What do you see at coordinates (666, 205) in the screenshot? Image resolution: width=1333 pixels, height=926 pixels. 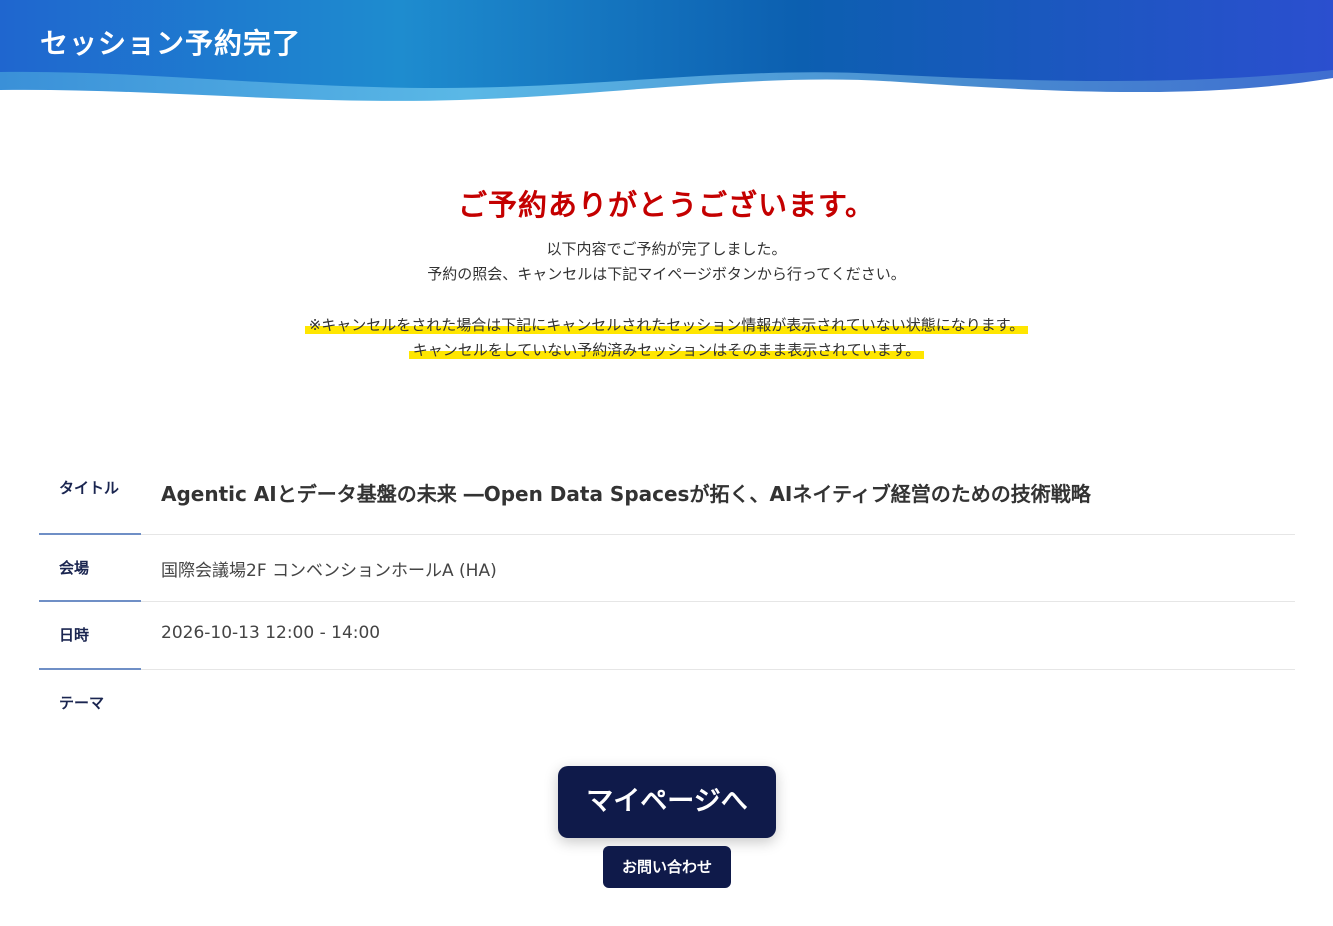 I see `thanks-heading: ご予約ありがとうございます。` at bounding box center [666, 205].